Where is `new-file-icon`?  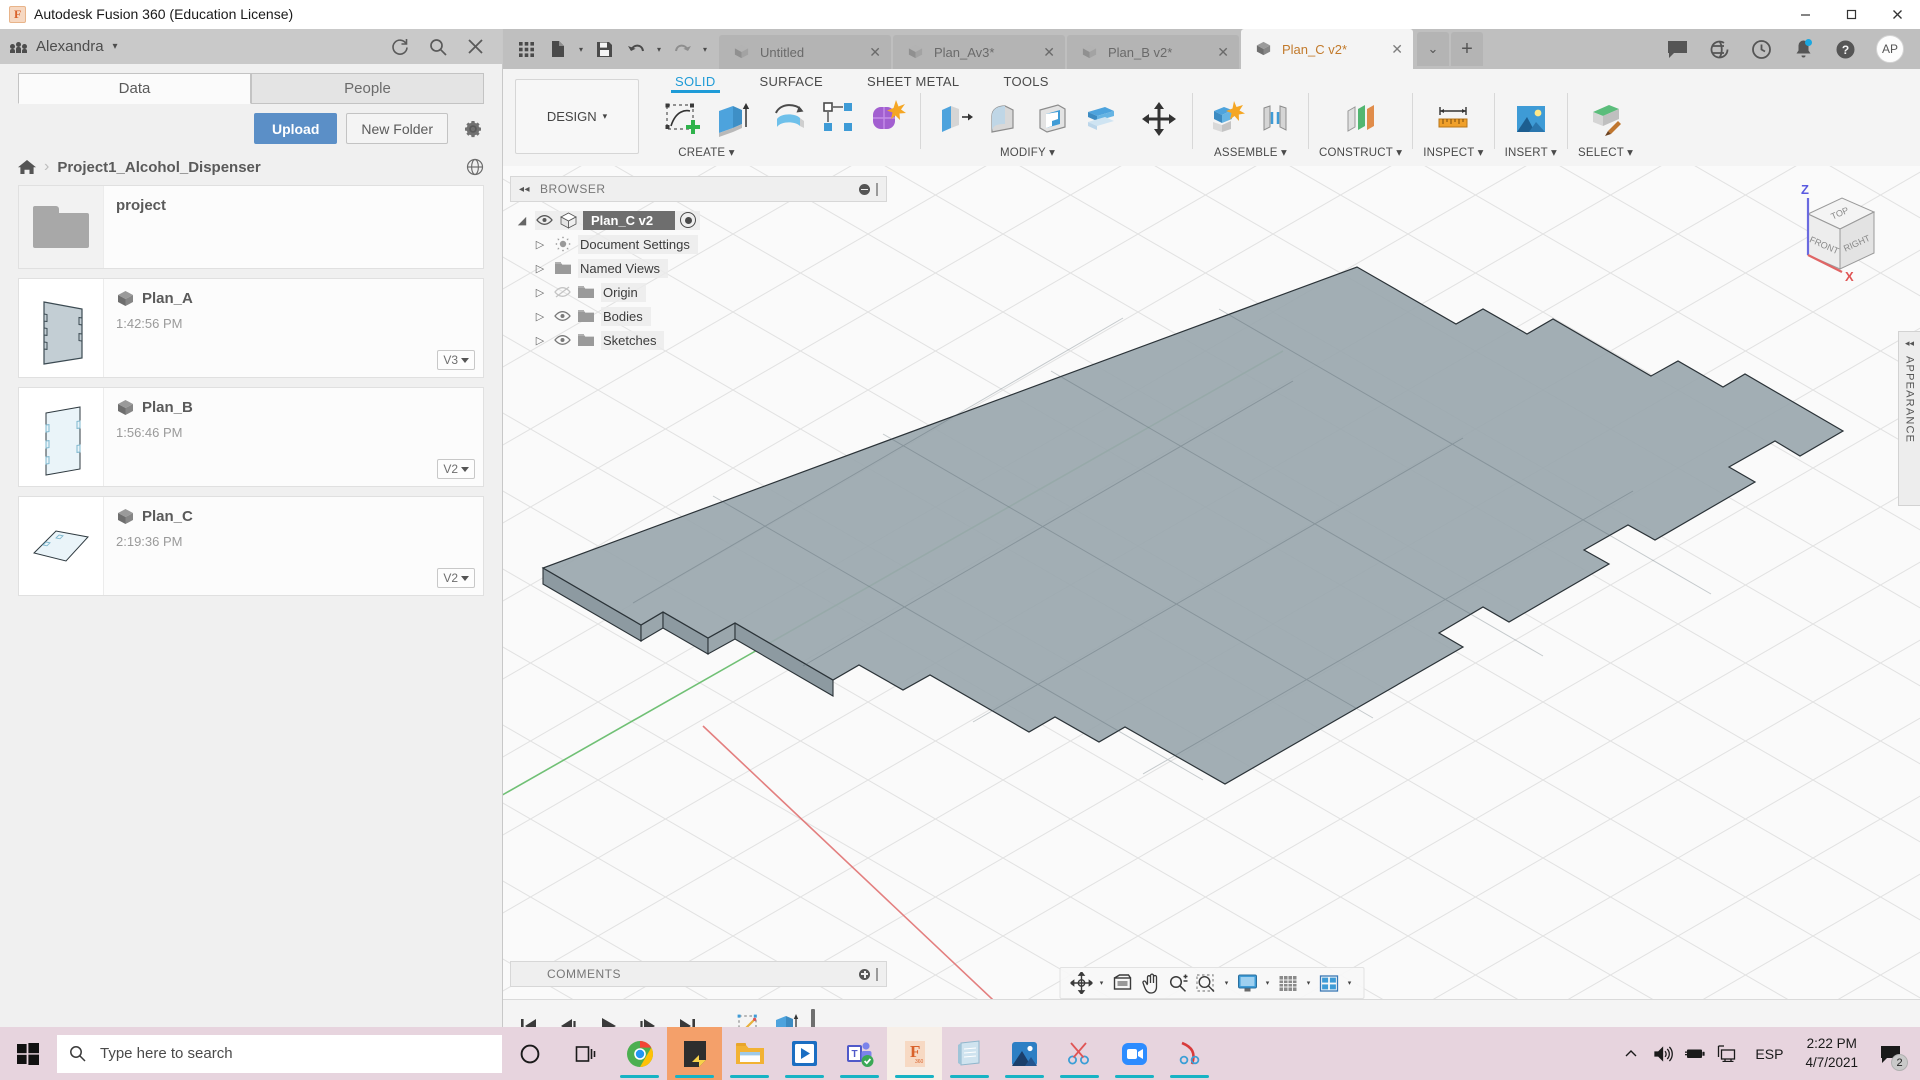
new-file-icon is located at coordinates (558, 49).